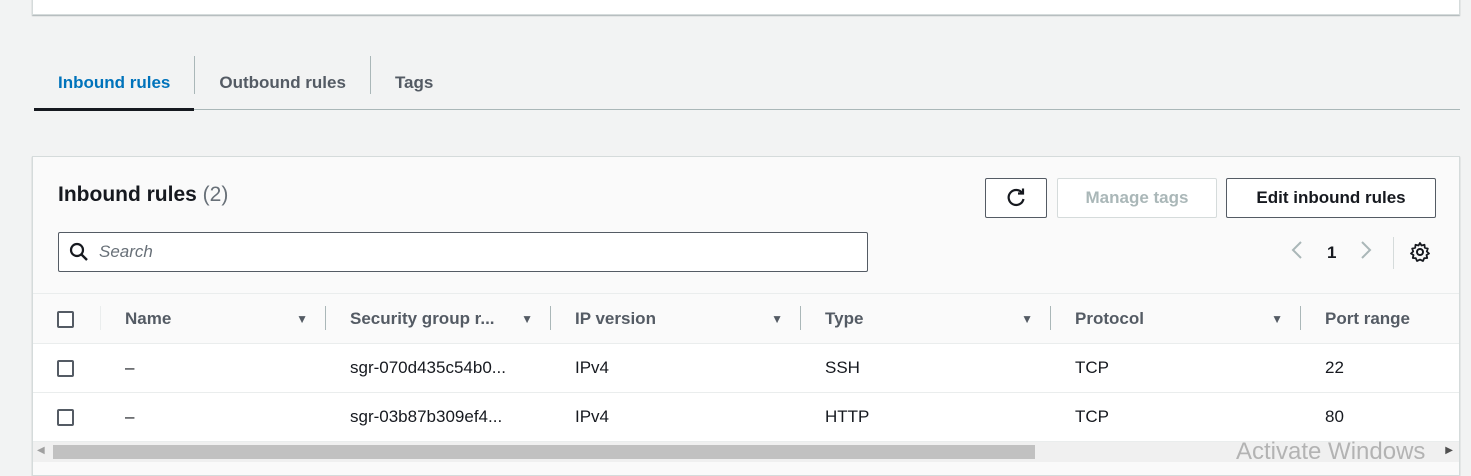 The width and height of the screenshot is (1471, 476). I want to click on search-box, so click(463, 252).